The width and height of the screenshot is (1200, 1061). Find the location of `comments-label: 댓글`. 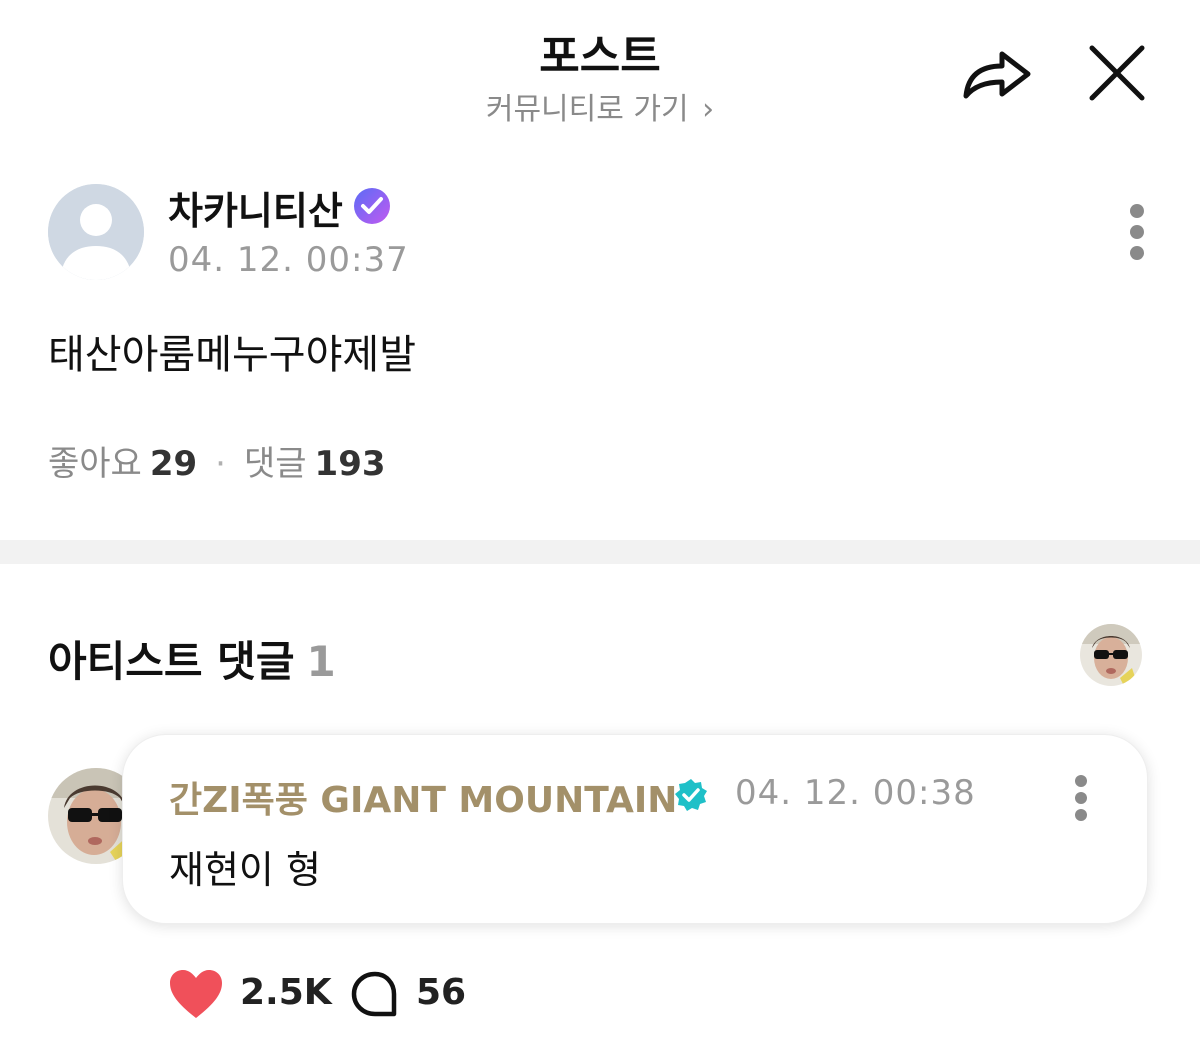

comments-label: 댓글 is located at coordinates (275, 464).